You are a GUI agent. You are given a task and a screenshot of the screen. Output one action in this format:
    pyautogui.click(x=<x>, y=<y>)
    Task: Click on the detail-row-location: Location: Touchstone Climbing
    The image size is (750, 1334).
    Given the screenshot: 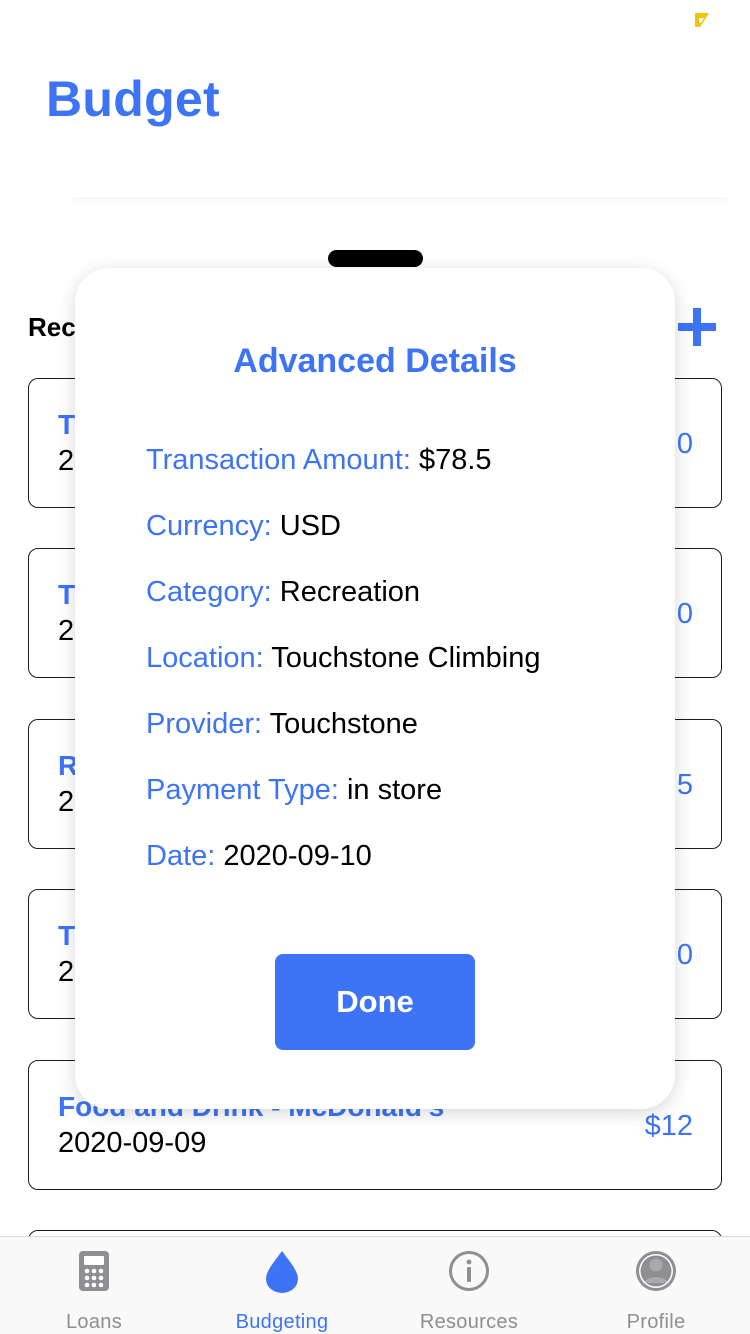 What is the action you would take?
    pyautogui.click(x=343, y=658)
    